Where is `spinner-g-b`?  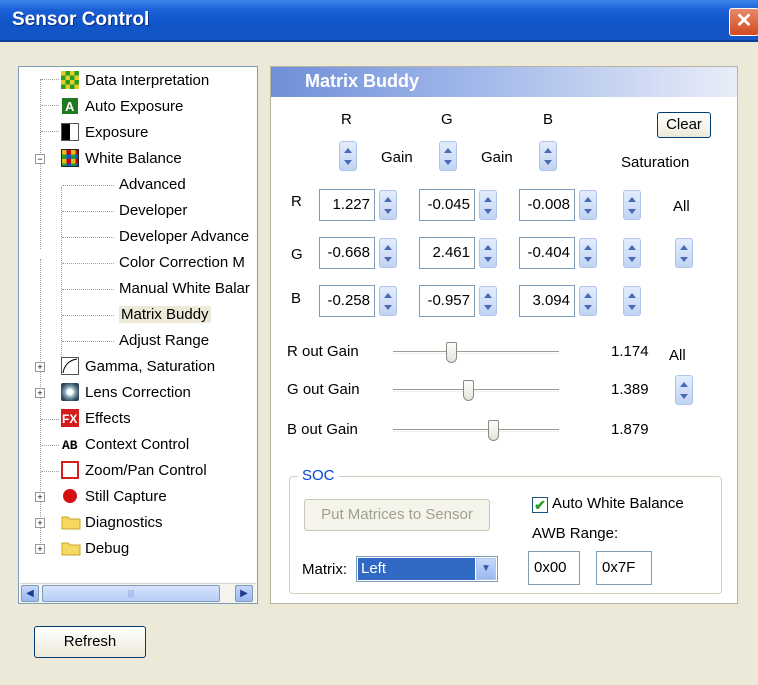 spinner-g-b is located at coordinates (588, 253).